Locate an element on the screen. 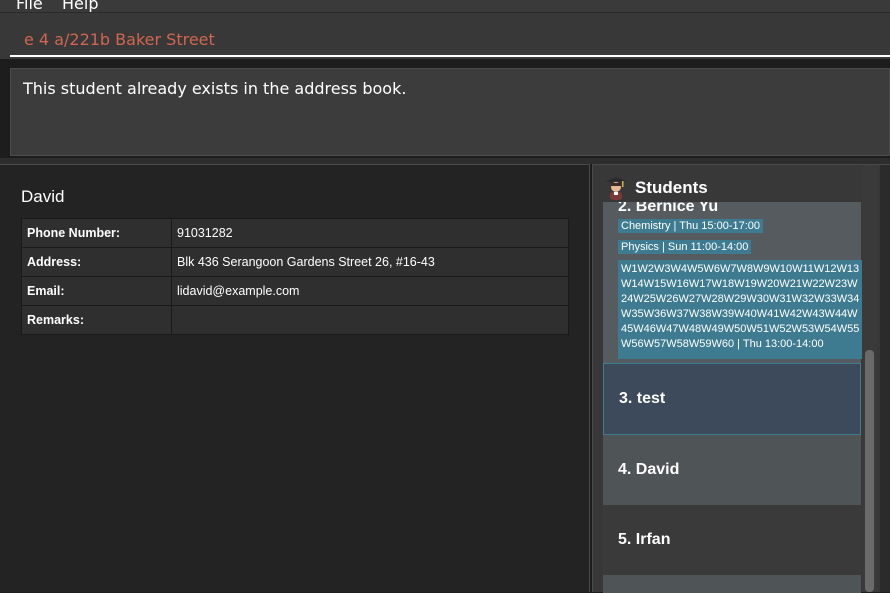 Image resolution: width=890 pixels, height=593 pixels. student-card-selected: 3. test is located at coordinates (732, 399).